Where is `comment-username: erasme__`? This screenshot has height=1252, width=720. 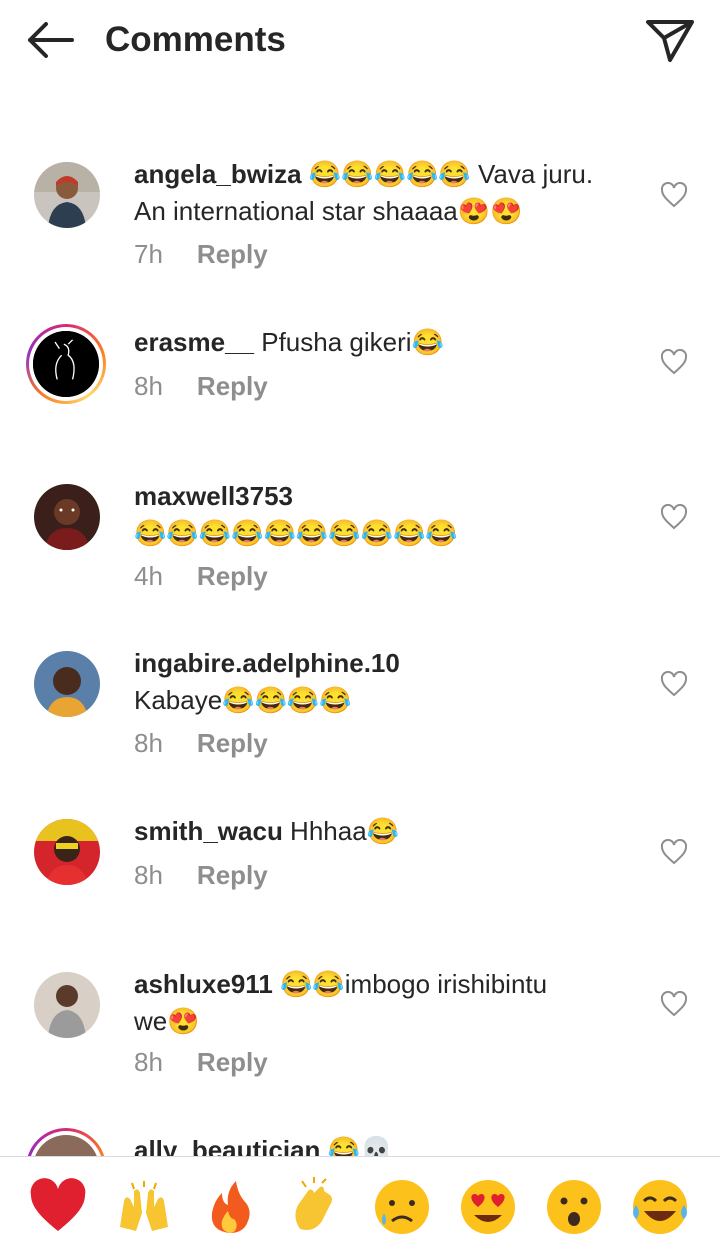 comment-username: erasme__ is located at coordinates (194, 342).